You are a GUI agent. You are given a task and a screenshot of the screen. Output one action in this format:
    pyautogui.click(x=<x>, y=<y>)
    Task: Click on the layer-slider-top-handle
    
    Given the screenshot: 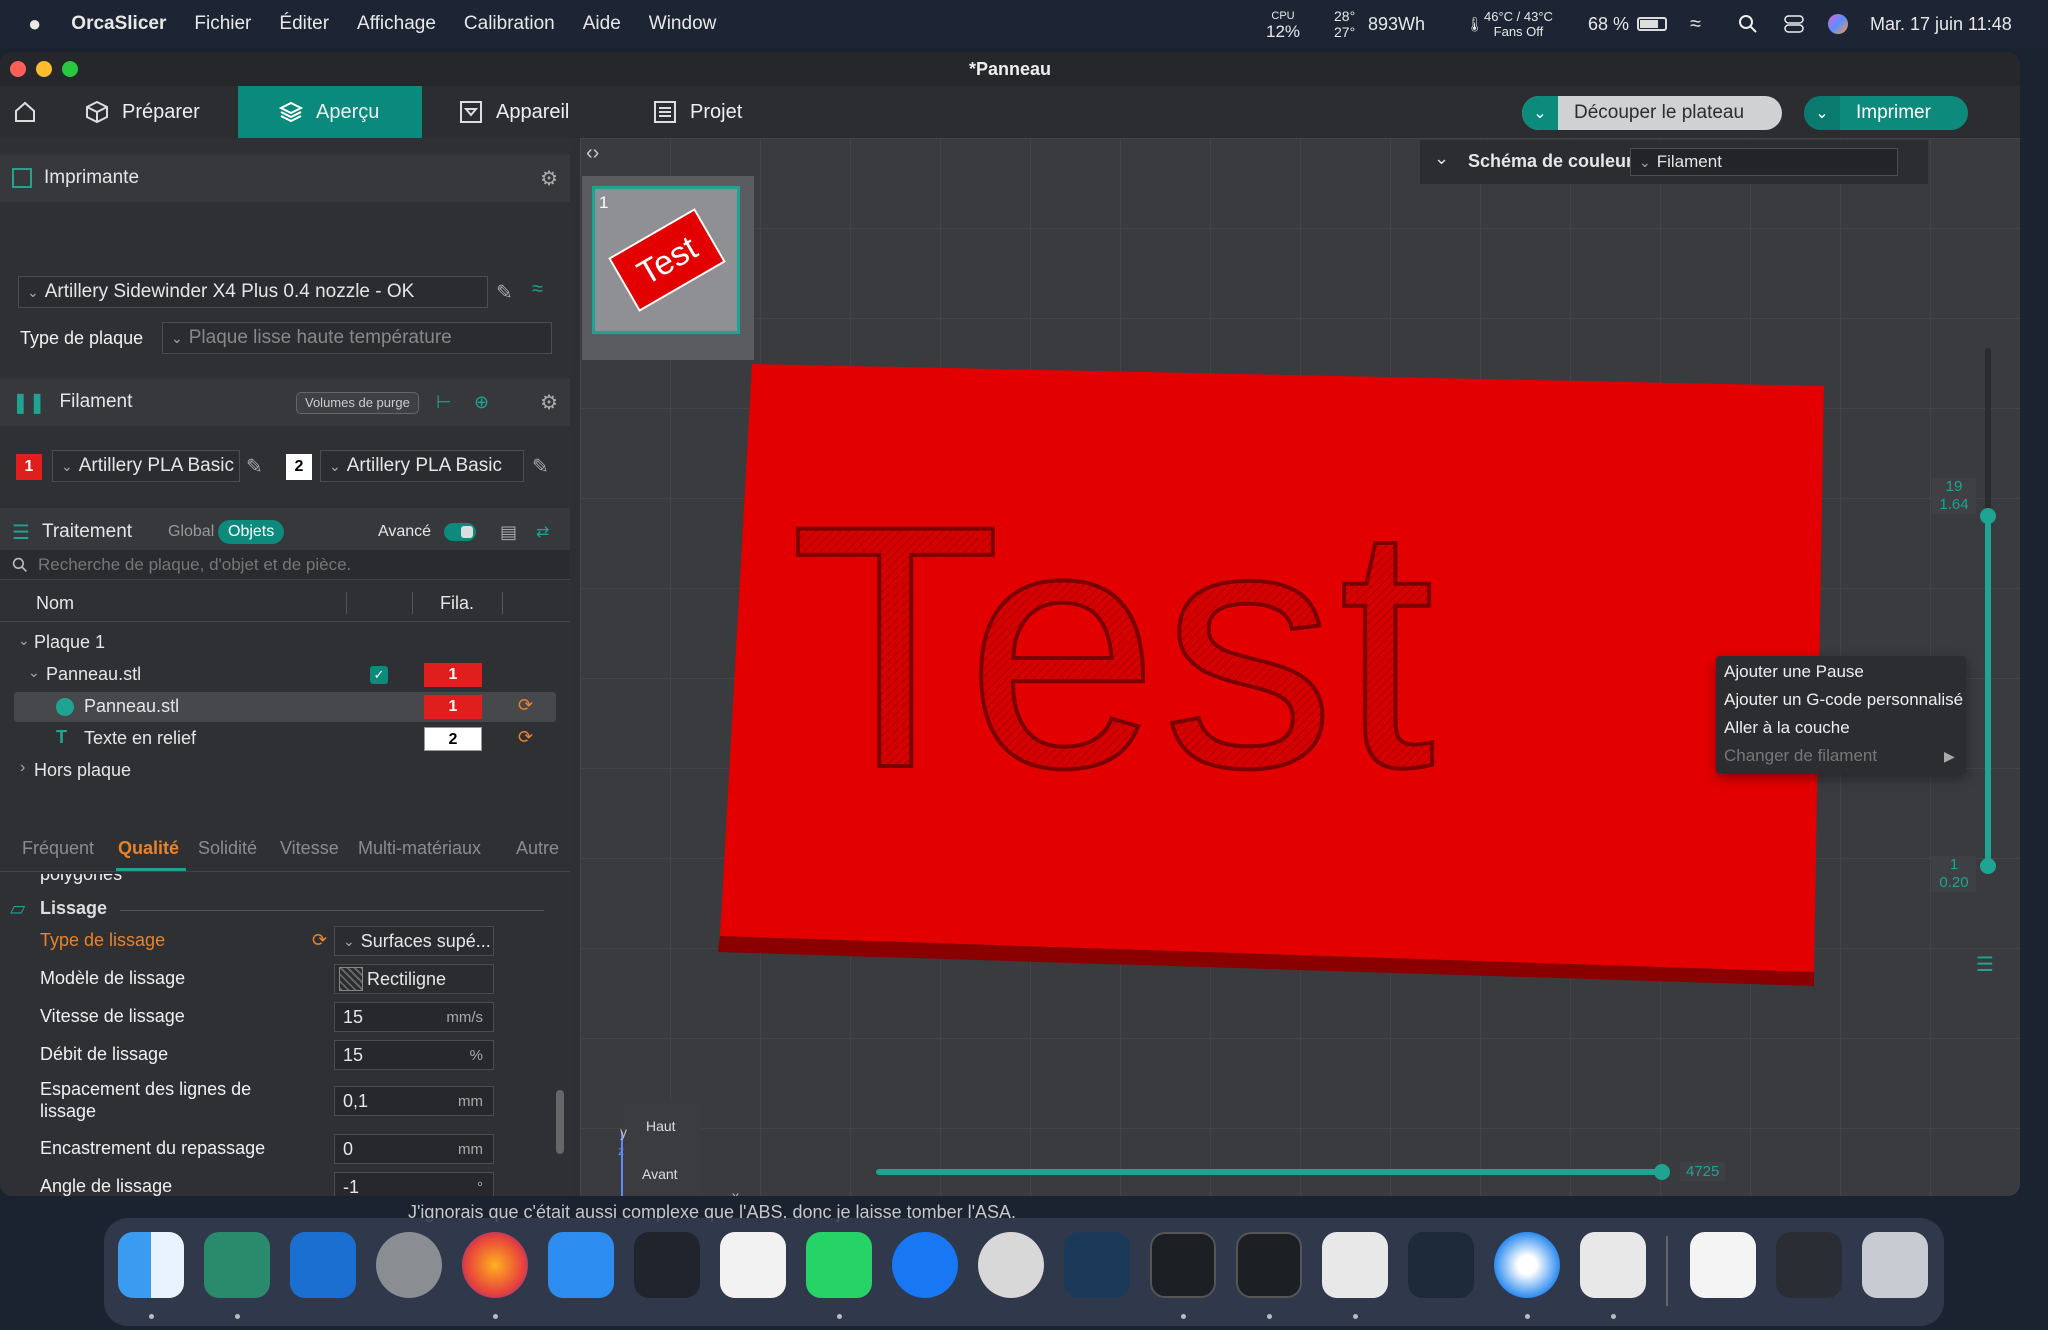 What is the action you would take?
    pyautogui.click(x=1988, y=516)
    